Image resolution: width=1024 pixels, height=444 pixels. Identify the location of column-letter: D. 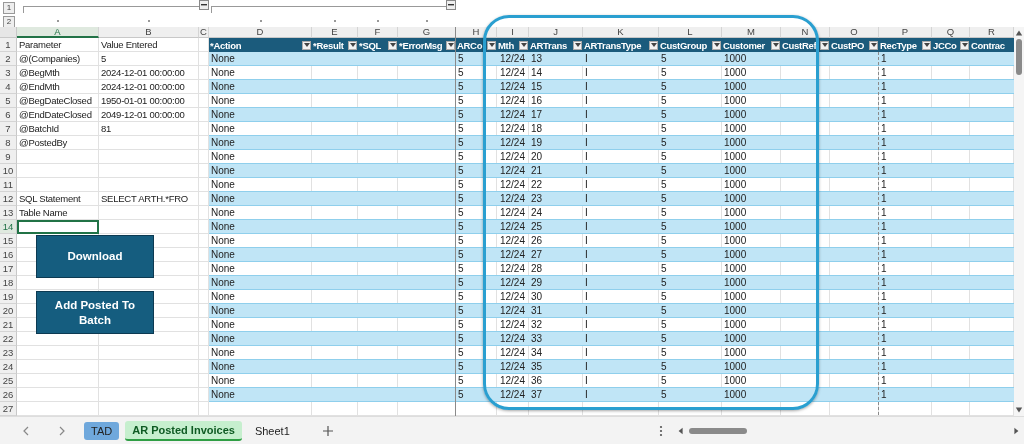
(260, 32).